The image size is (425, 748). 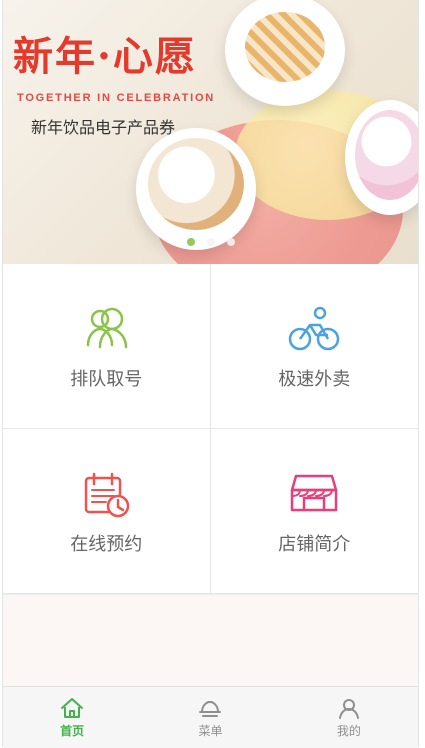 What do you see at coordinates (72, 708) in the screenshot?
I see `home-icon` at bounding box center [72, 708].